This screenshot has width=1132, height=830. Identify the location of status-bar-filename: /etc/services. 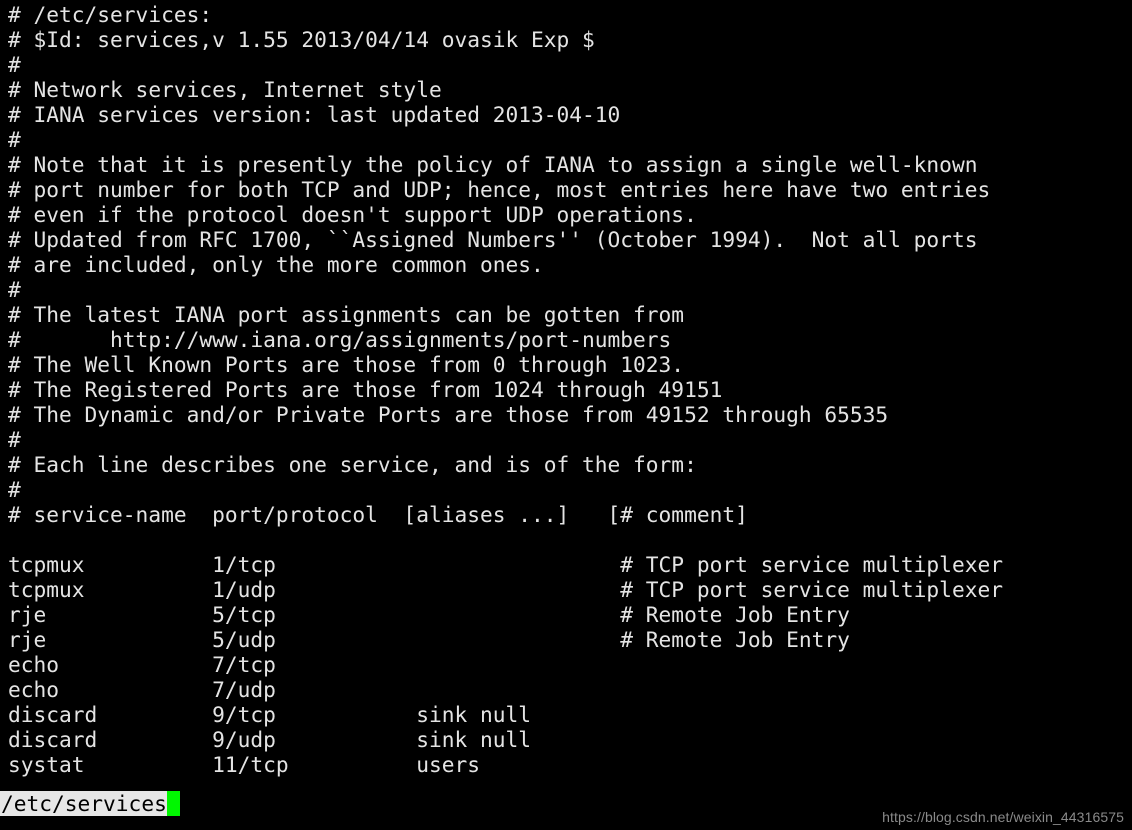
(83, 803).